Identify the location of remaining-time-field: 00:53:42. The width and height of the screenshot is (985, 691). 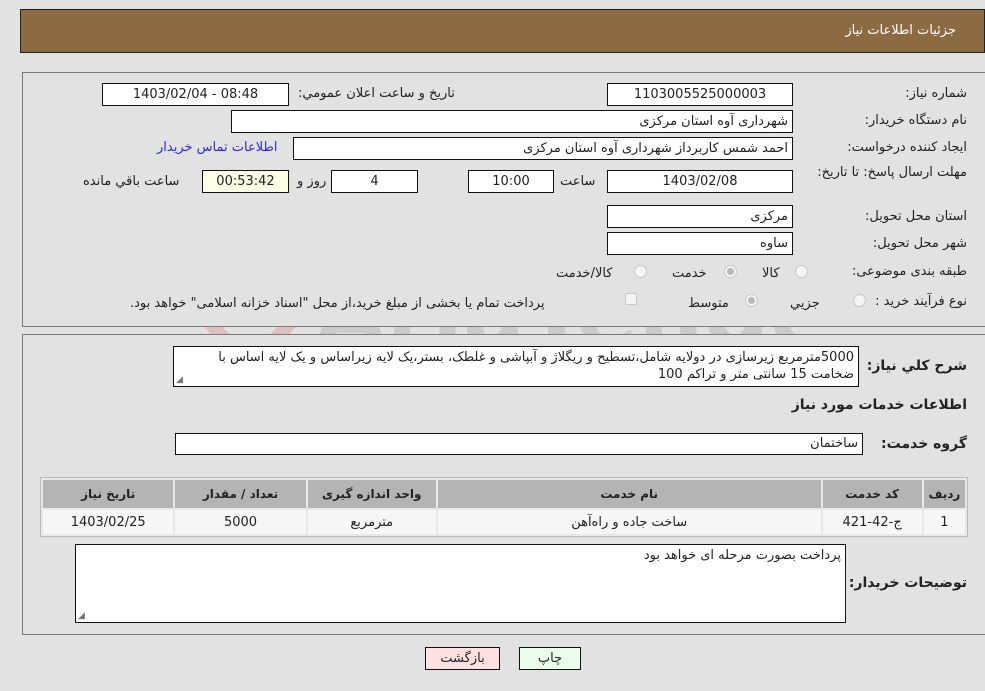
(245, 181).